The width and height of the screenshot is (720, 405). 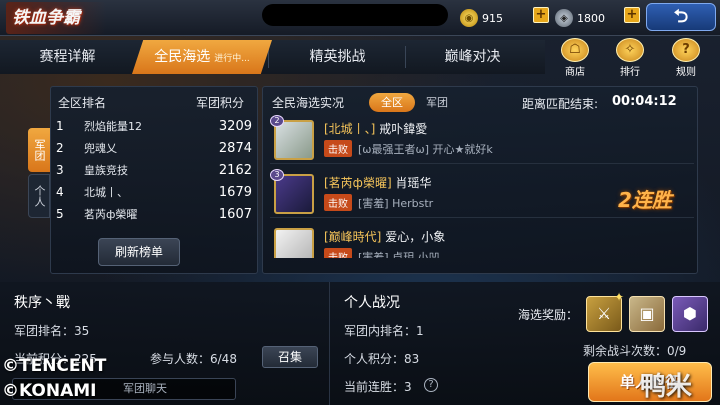 I want to click on score-header: 军团积分, so click(x=220, y=103).